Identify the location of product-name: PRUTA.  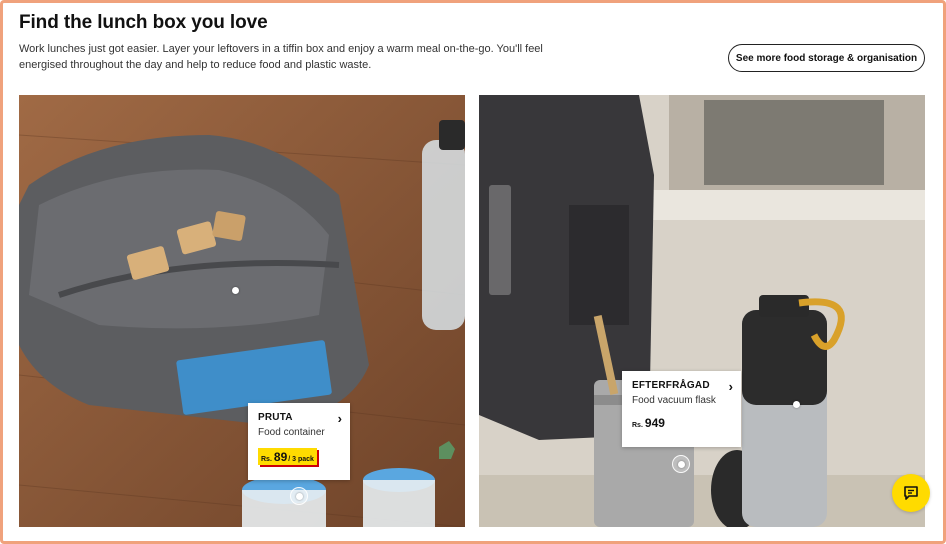
(275, 417).